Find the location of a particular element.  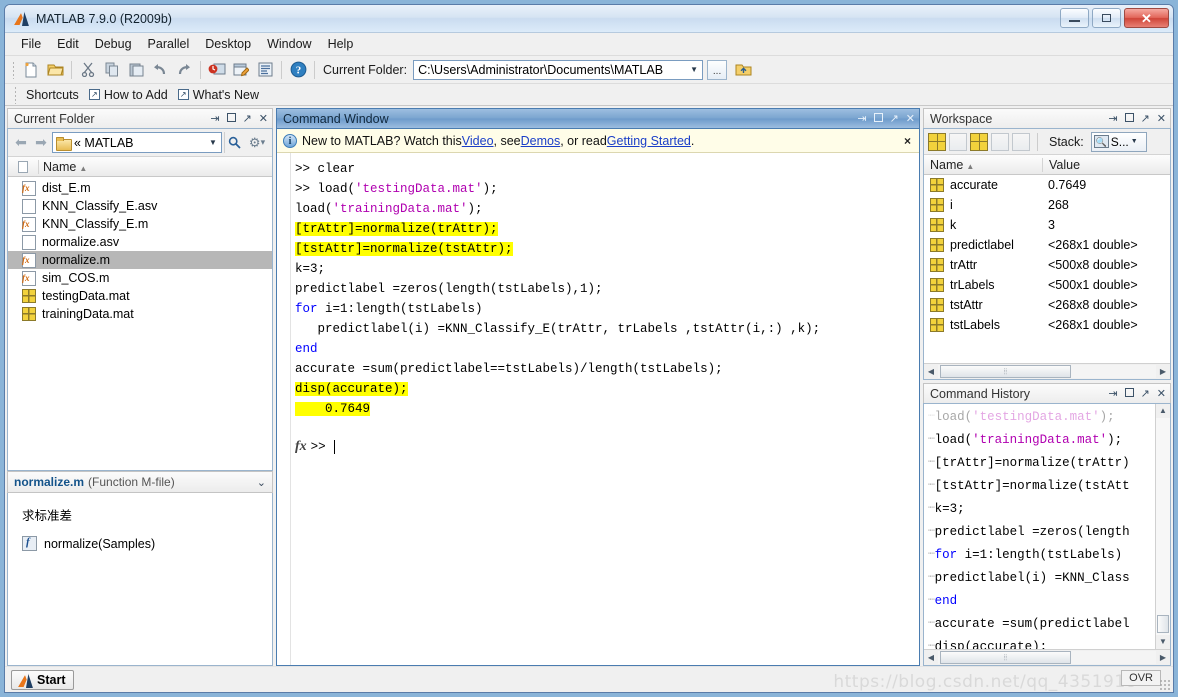

history-line: ┈ [trAttr]=normalize(trAttr) is located at coordinates (1041, 463).